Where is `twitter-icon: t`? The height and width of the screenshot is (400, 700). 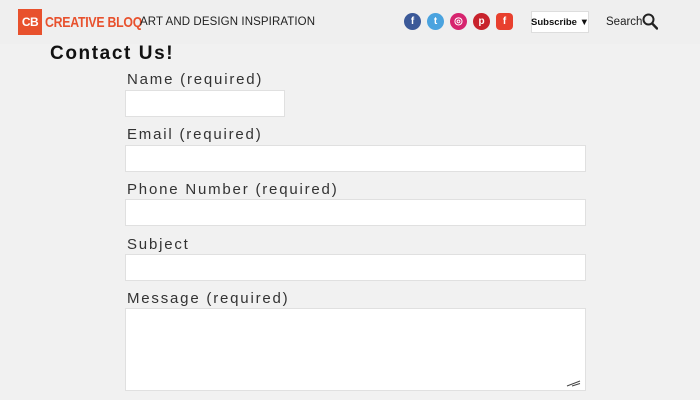
twitter-icon: t is located at coordinates (435, 21).